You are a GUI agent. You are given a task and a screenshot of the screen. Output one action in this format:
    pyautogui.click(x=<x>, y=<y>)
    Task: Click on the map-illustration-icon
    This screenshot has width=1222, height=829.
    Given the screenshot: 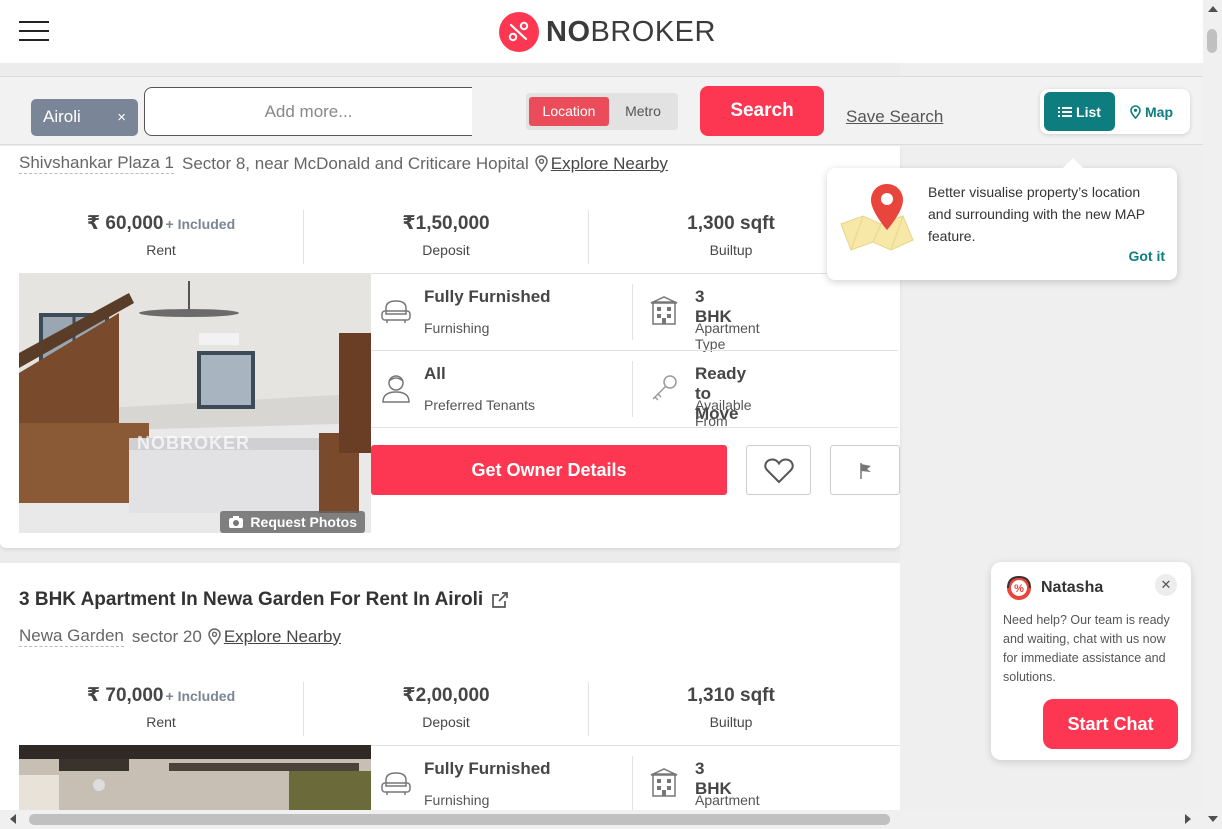 What is the action you would take?
    pyautogui.click(x=877, y=217)
    